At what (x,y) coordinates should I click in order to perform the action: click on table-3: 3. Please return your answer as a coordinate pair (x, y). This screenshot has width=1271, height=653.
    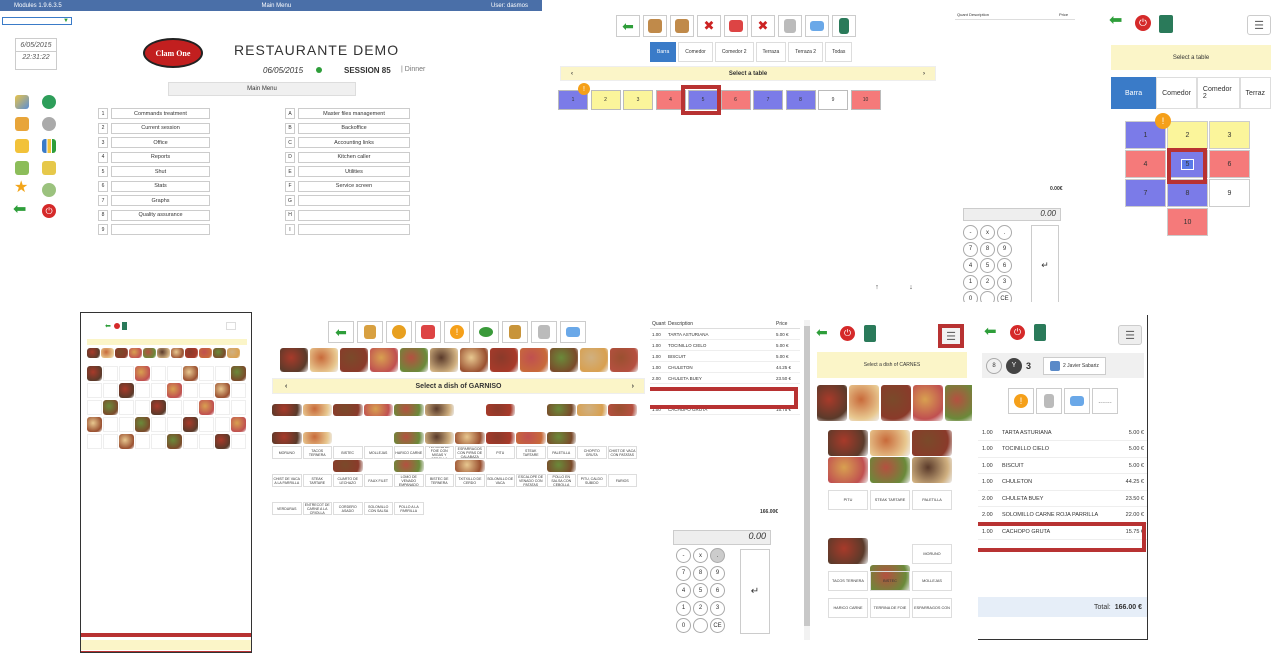
    Looking at the image, I should click on (638, 100).